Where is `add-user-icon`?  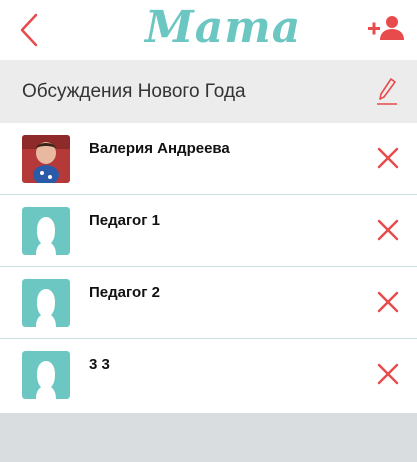 add-user-icon is located at coordinates (386, 28).